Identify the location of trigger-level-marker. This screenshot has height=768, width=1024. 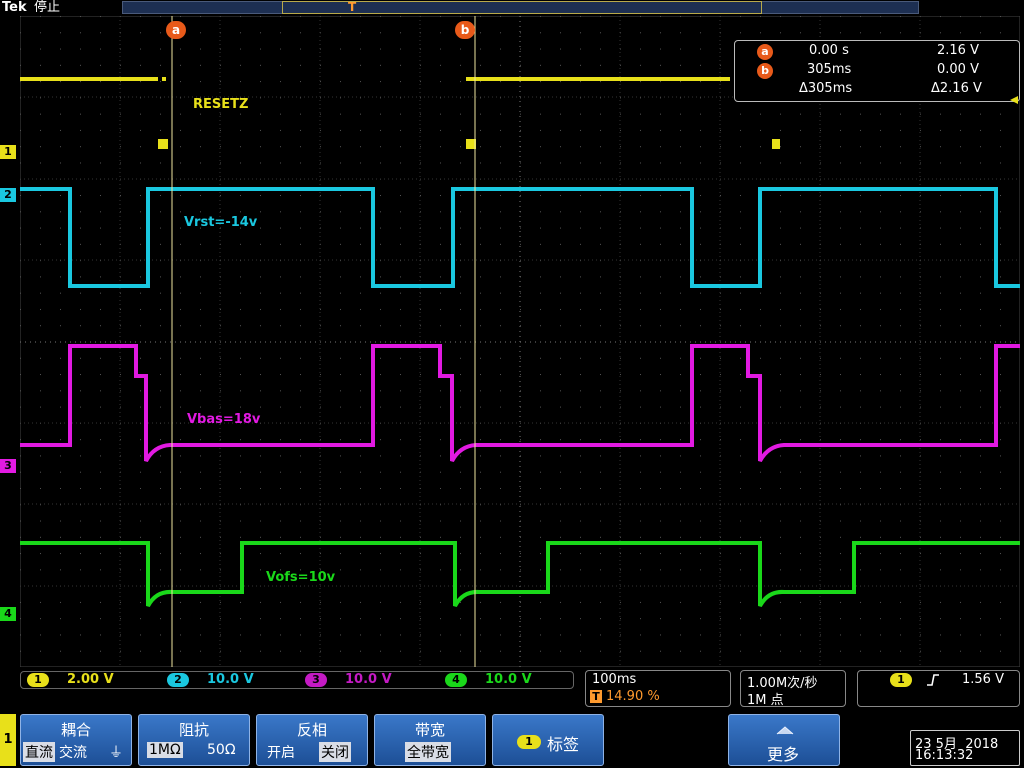
(1014, 100).